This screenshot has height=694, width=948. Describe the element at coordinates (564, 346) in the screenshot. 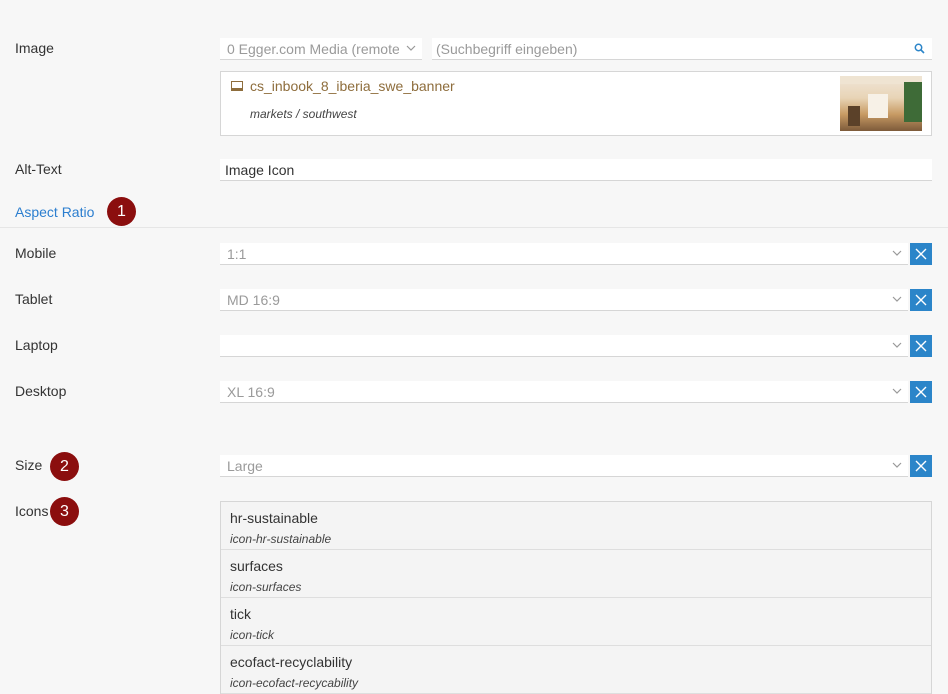

I see `laptop-ratio-select` at that location.